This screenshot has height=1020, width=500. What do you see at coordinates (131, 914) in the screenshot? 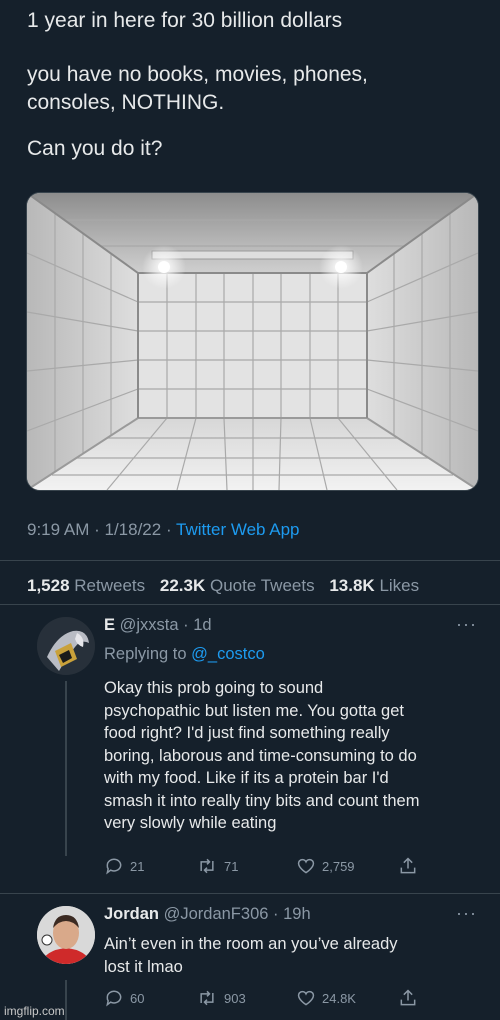
I see `reply-author-name: Jordan` at bounding box center [131, 914].